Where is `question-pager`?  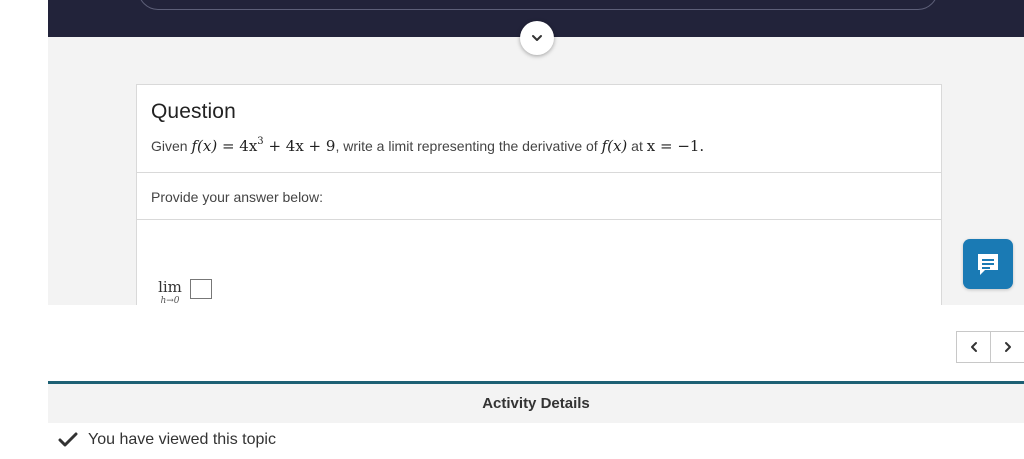
question-pager is located at coordinates (990, 347).